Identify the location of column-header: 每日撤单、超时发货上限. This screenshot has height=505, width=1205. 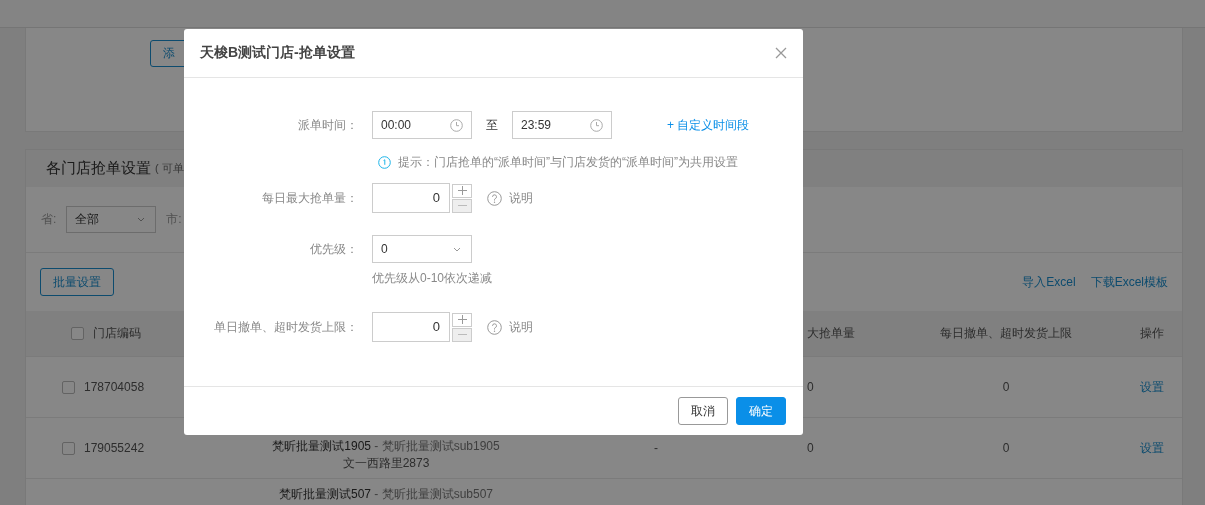
(1006, 333).